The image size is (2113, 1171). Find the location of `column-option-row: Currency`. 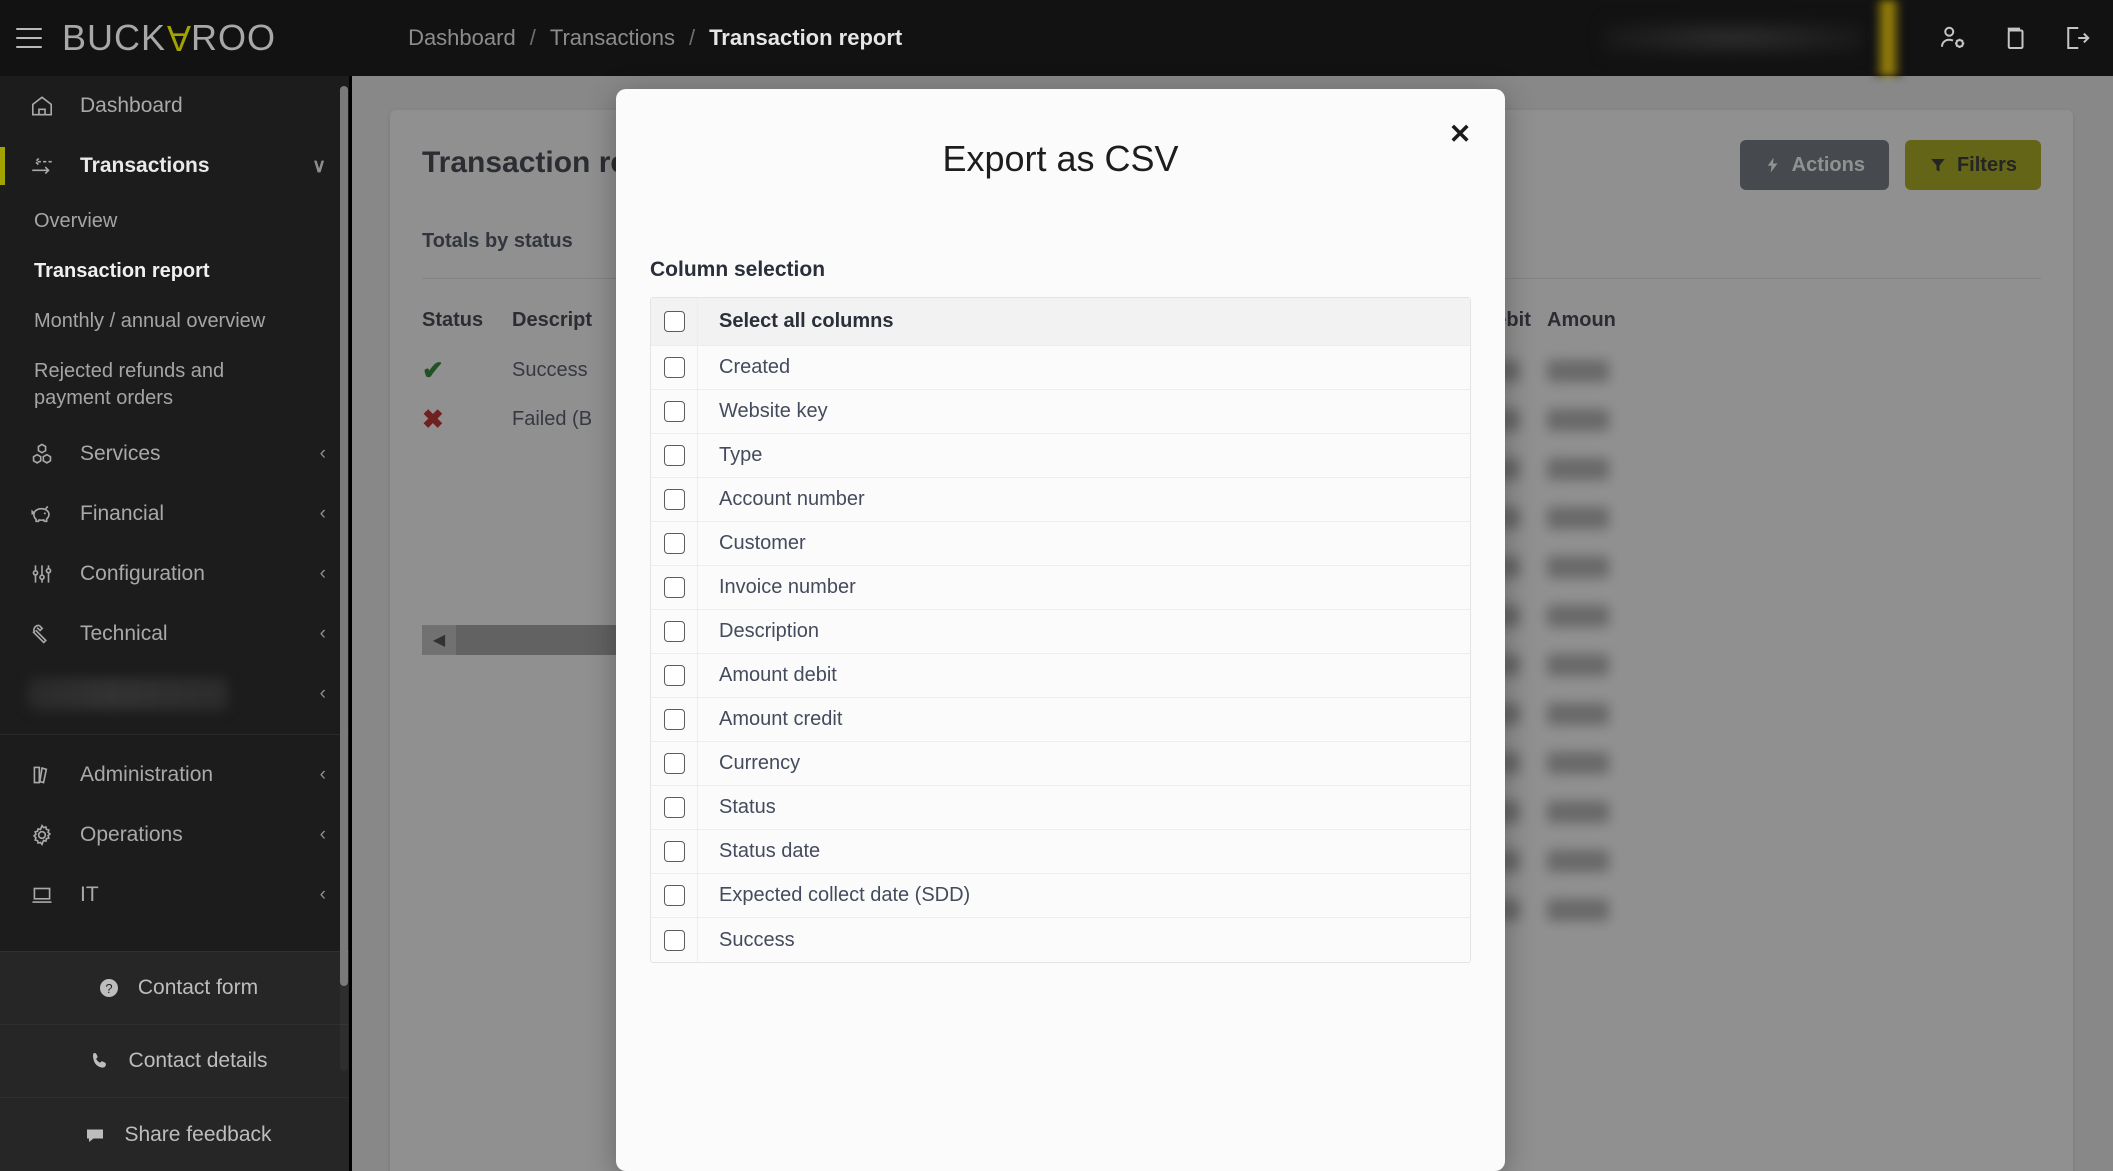

column-option-row: Currency is located at coordinates (1060, 764).